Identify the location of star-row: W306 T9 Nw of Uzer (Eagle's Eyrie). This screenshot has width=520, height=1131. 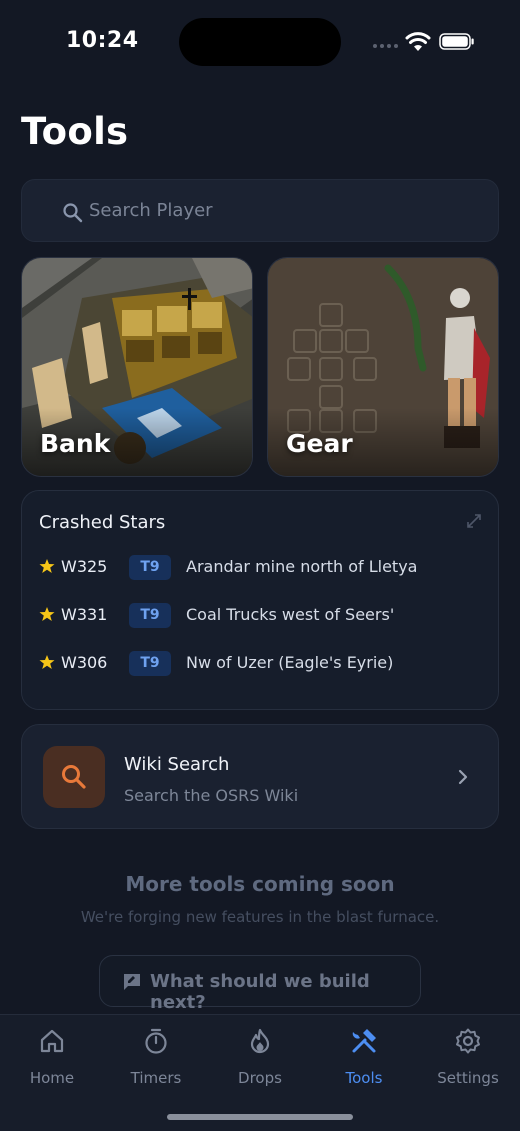
(264, 664).